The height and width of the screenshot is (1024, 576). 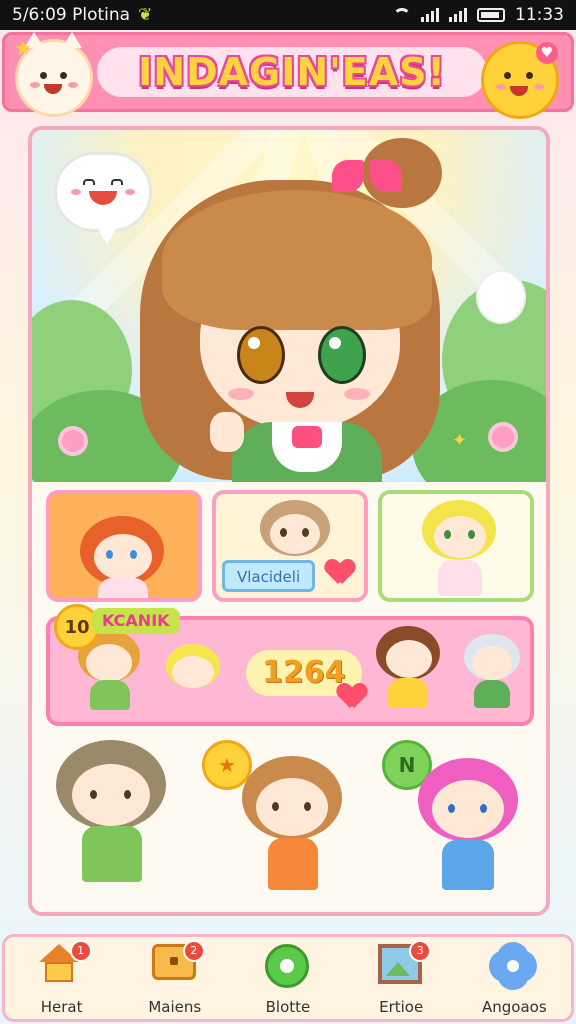 What do you see at coordinates (62, 978) in the screenshot?
I see `nav-item-herat: 1 Herat` at bounding box center [62, 978].